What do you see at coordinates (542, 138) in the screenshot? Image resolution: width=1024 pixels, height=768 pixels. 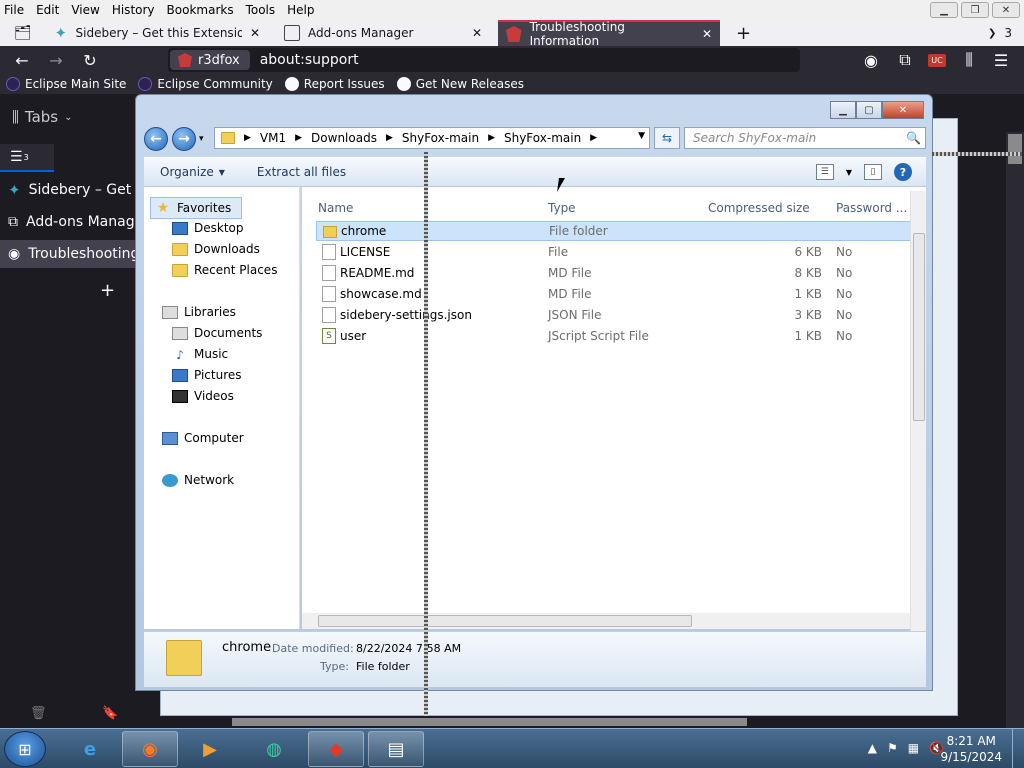 I see `breadcrumb-shyfox-main-inner: ShyFox-main` at bounding box center [542, 138].